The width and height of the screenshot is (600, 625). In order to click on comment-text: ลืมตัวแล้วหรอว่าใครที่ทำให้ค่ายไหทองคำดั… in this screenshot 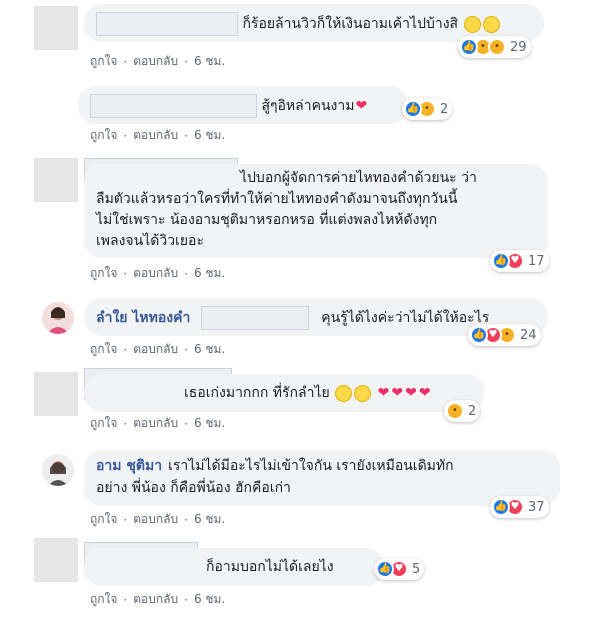, I will do `click(276, 220)`.